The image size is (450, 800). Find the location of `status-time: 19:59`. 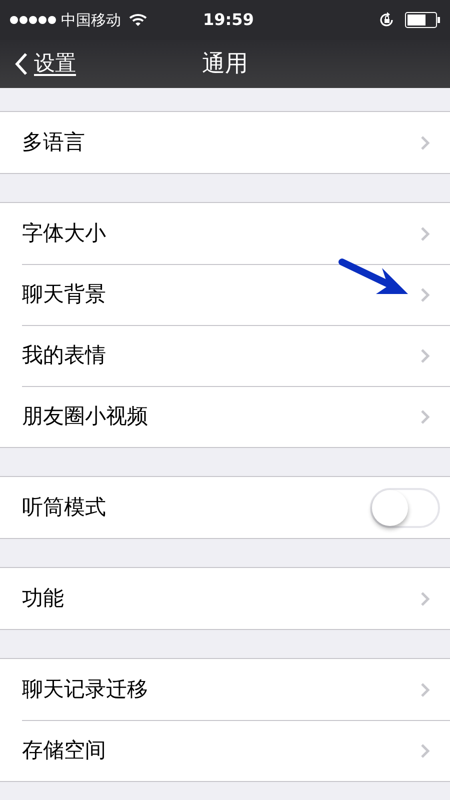

status-time: 19:59 is located at coordinates (228, 20).